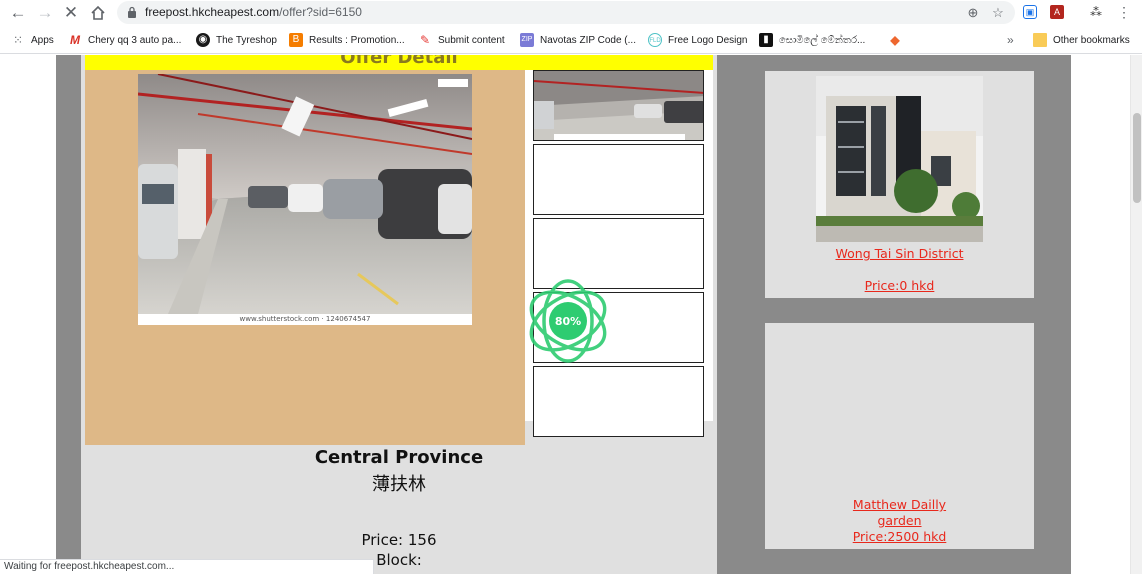  Describe the element at coordinates (899, 520) in the screenshot. I see `related-offer-name-link: garden` at that location.